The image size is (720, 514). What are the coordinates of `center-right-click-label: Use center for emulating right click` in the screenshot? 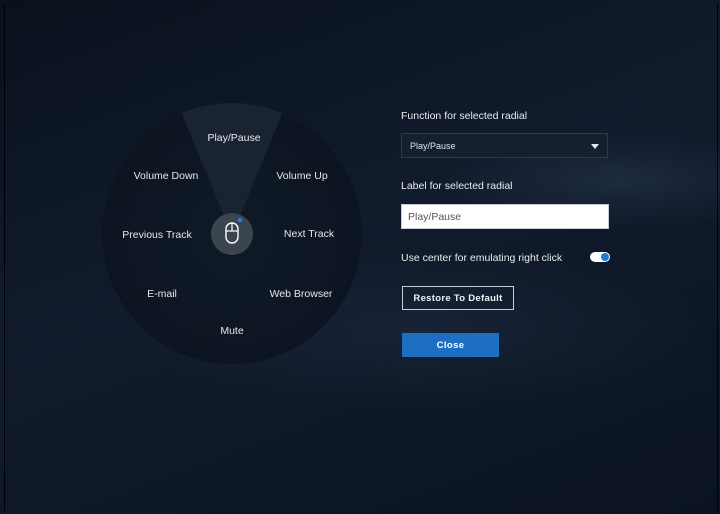 It's located at (482, 258).